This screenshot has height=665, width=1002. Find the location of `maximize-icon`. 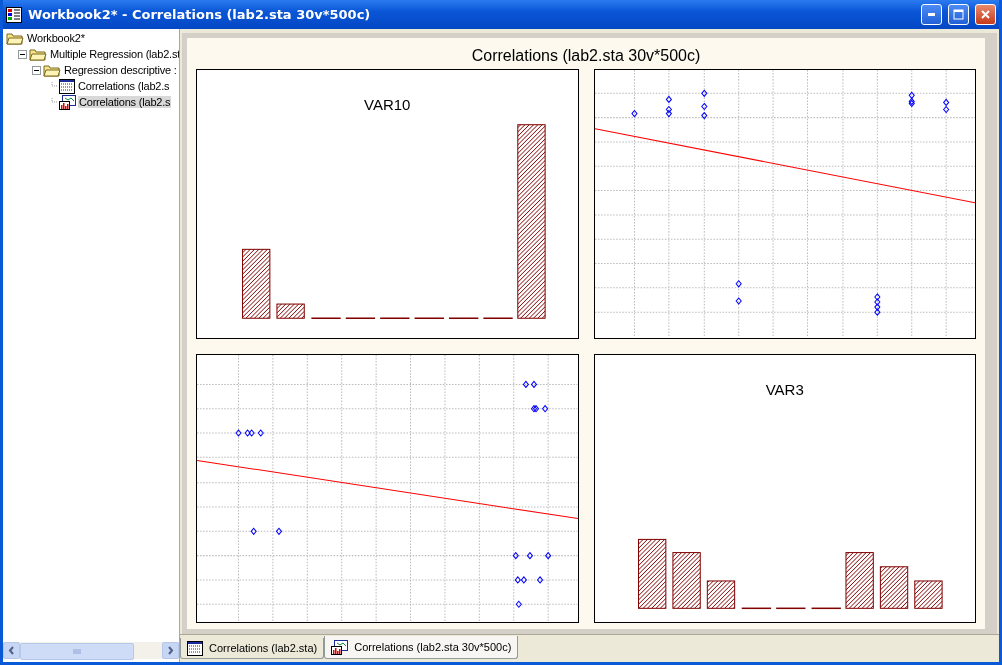

maximize-icon is located at coordinates (958, 14).